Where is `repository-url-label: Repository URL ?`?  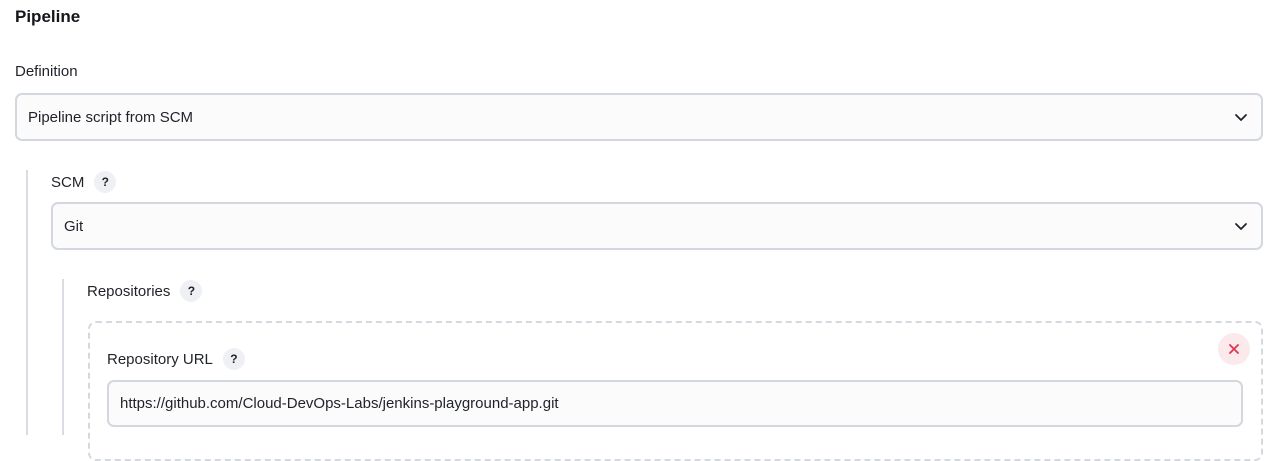 repository-url-label: Repository URL ? is located at coordinates (176, 359).